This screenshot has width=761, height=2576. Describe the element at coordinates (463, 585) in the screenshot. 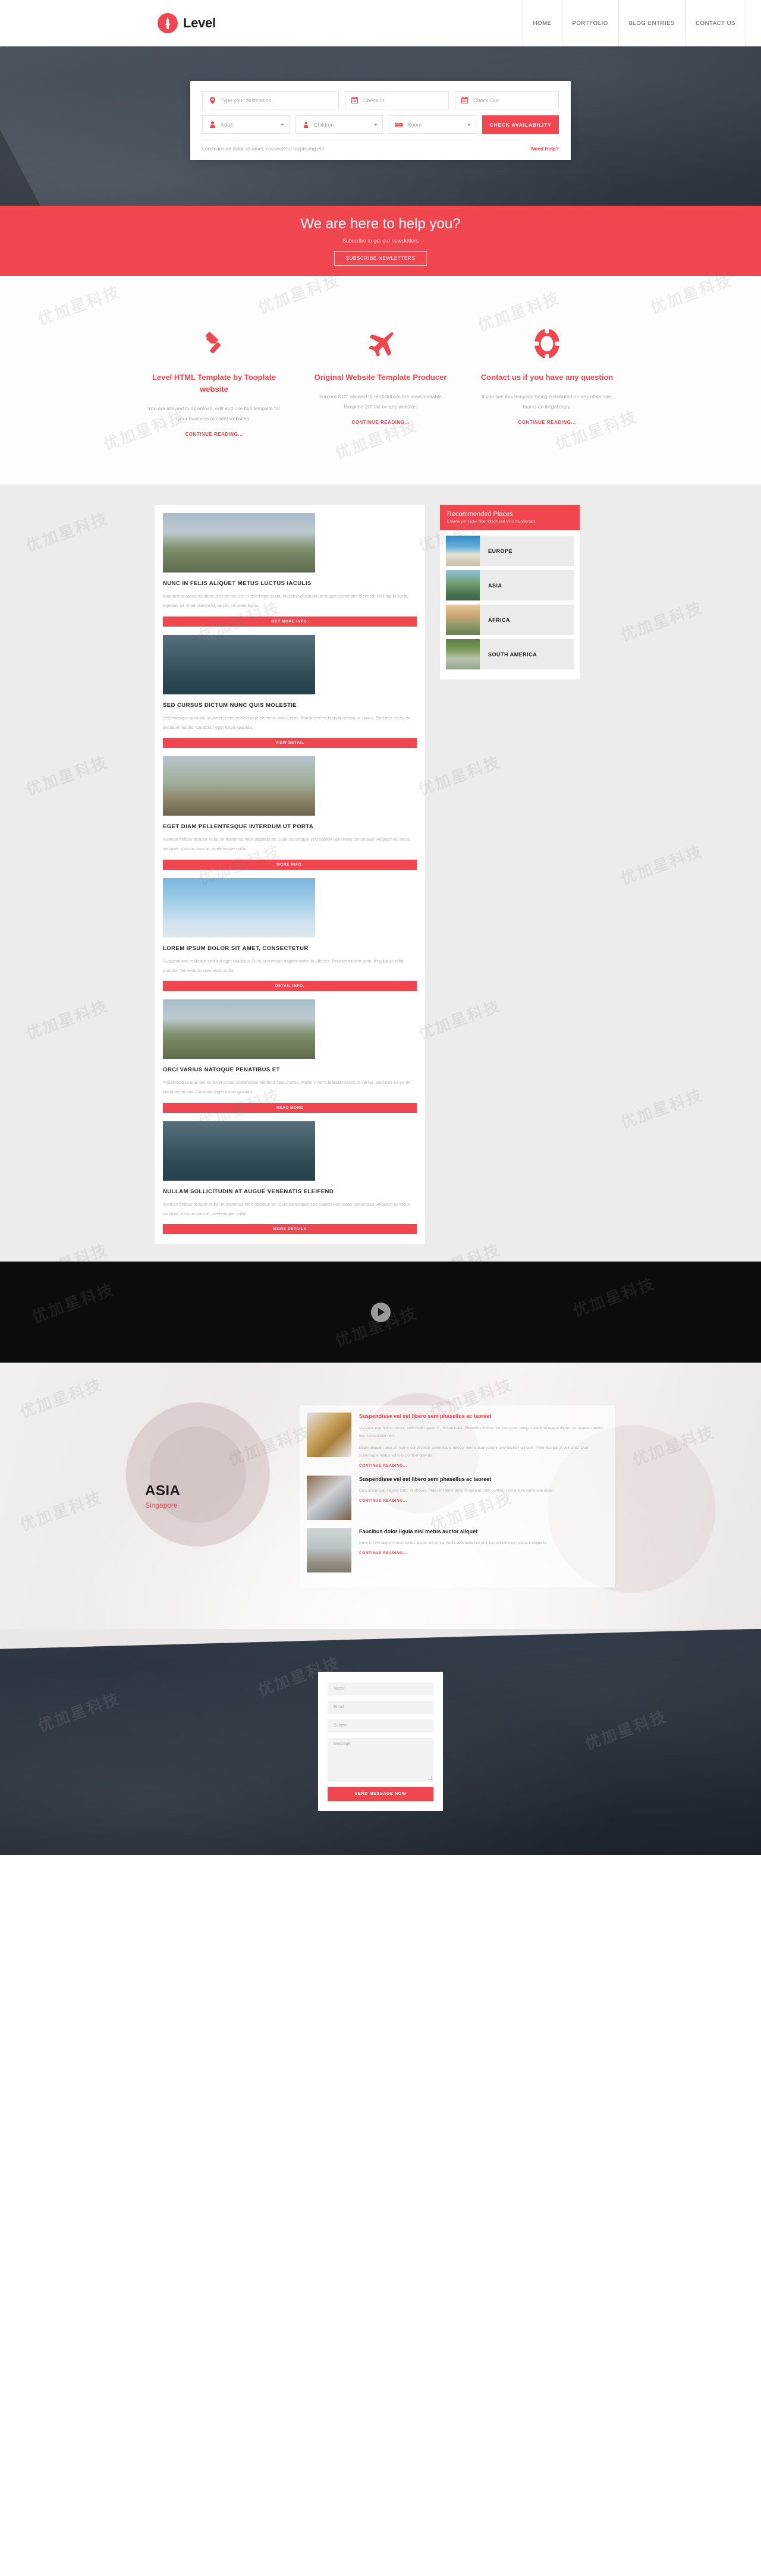

I see `place-thumb-asia-karst-bay` at that location.